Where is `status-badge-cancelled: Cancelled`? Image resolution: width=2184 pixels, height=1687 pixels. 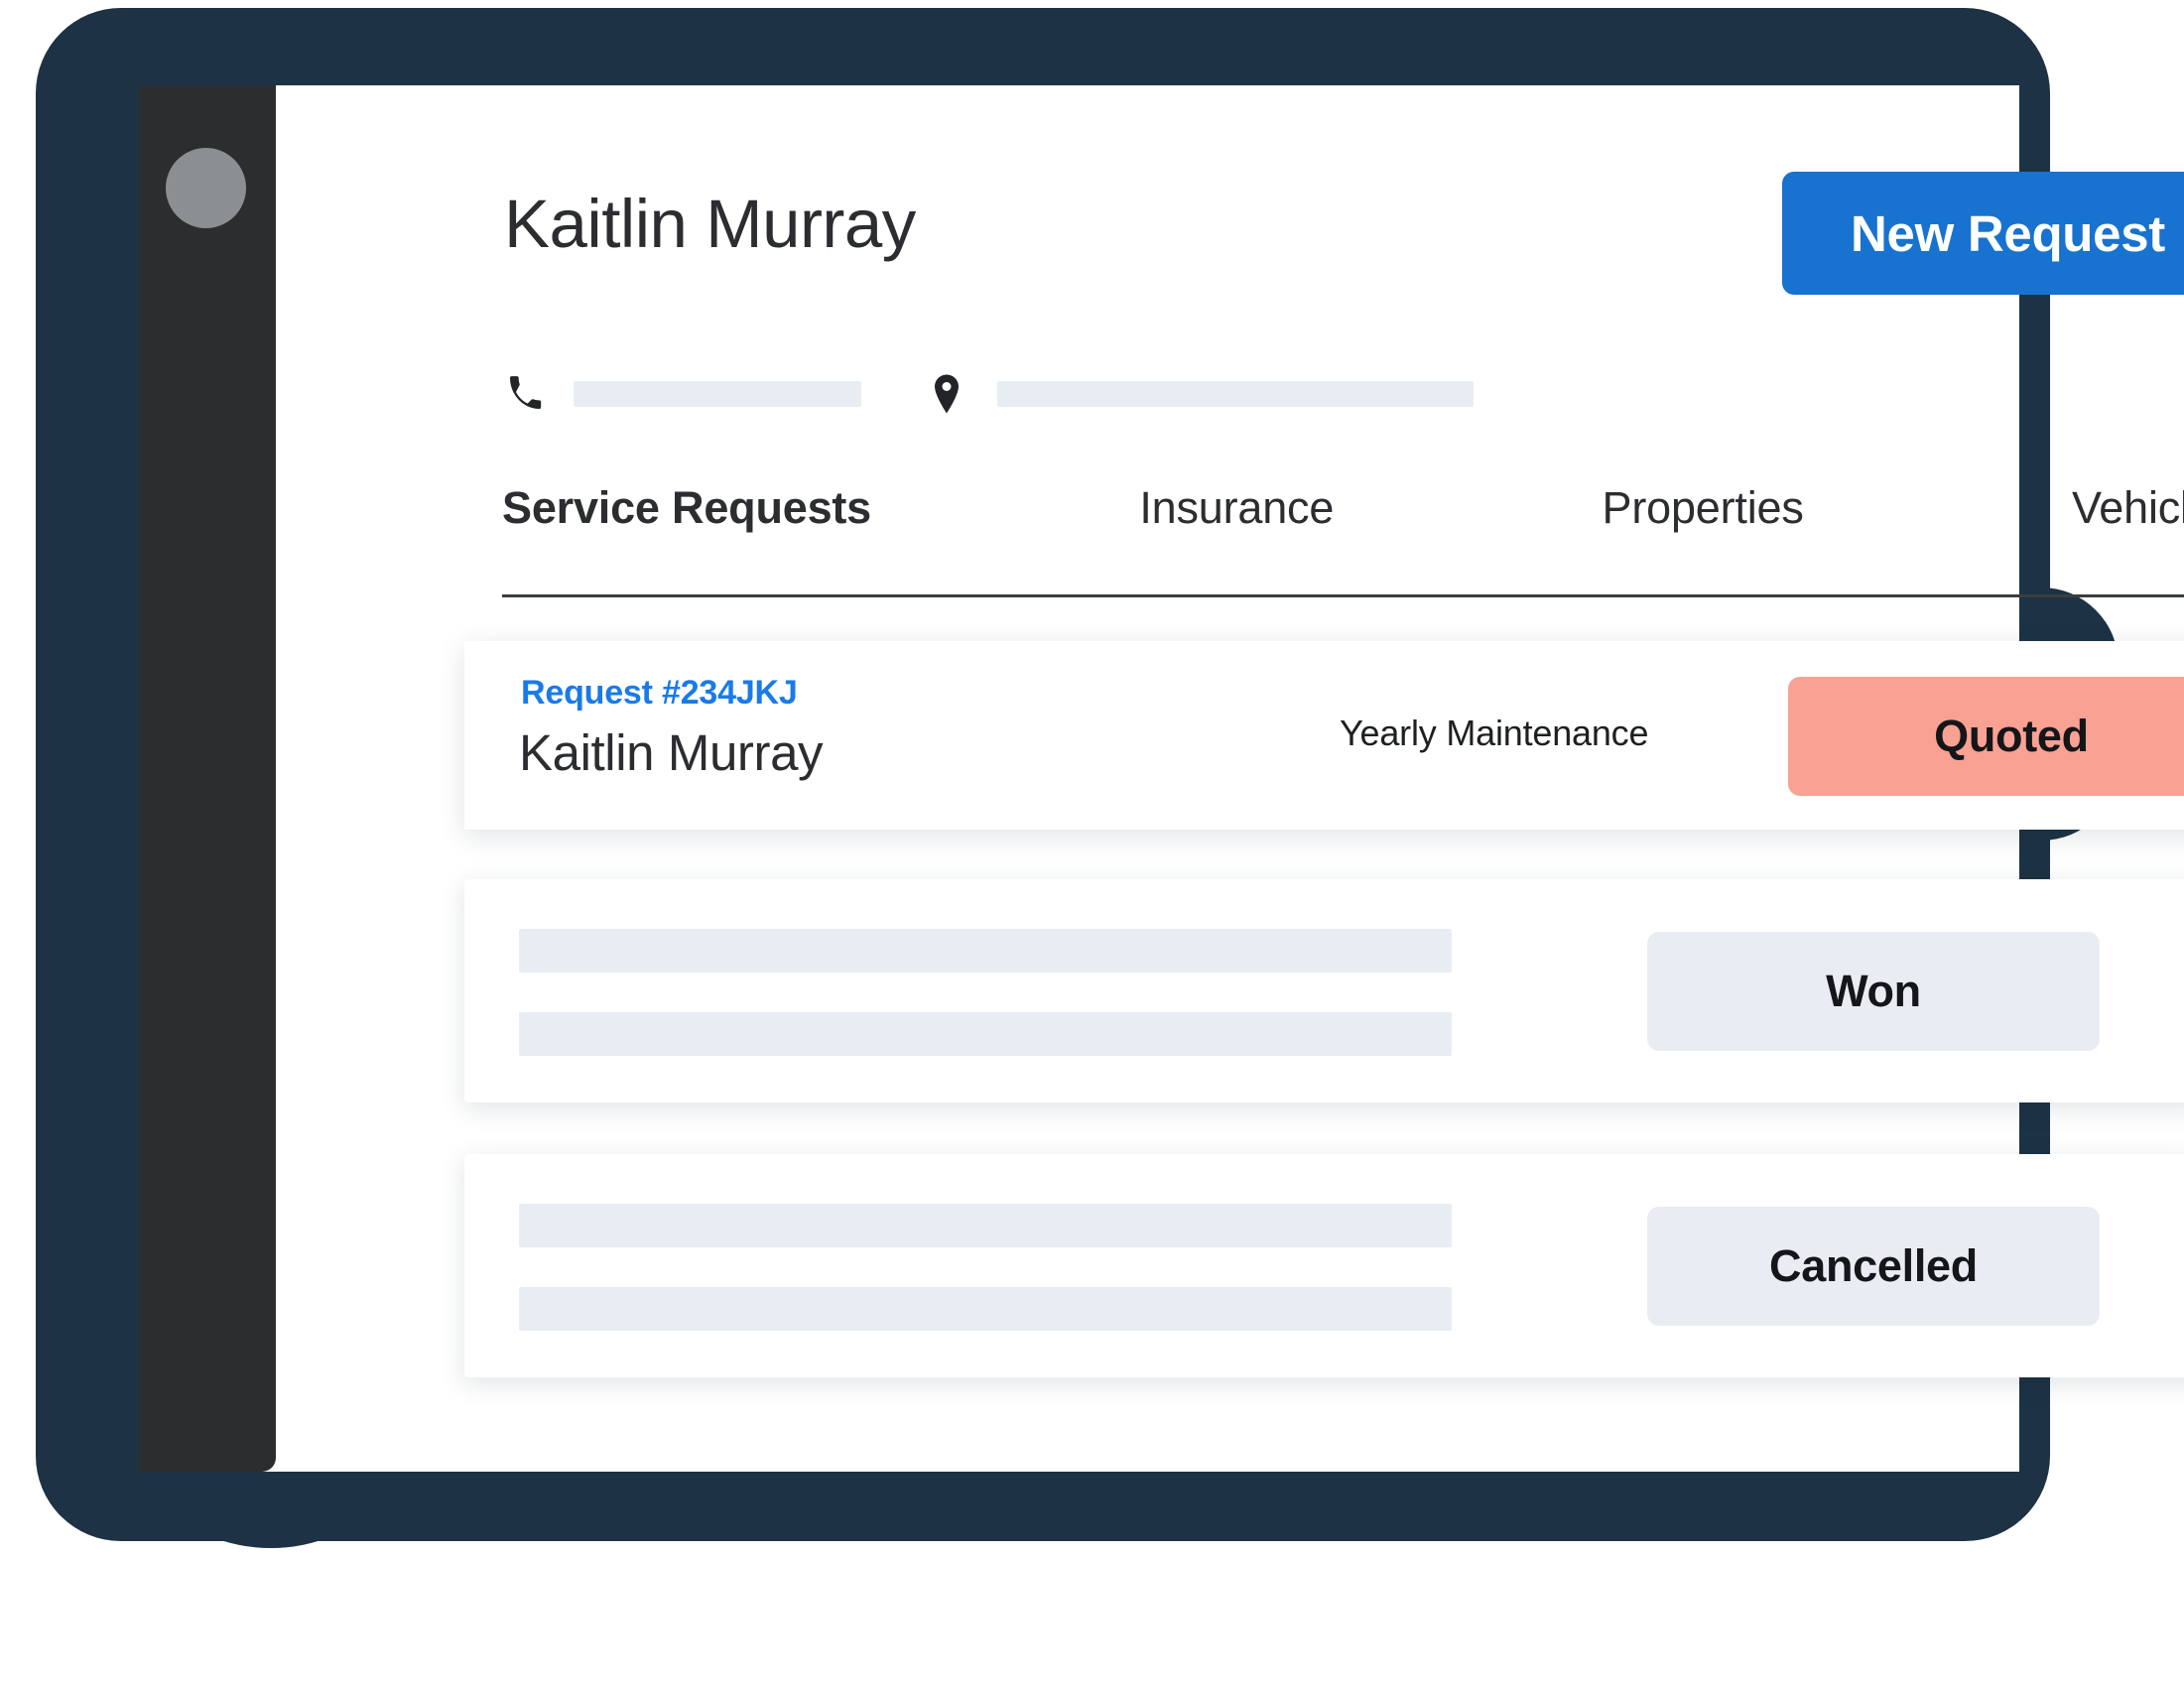
status-badge-cancelled: Cancelled is located at coordinates (1873, 1266).